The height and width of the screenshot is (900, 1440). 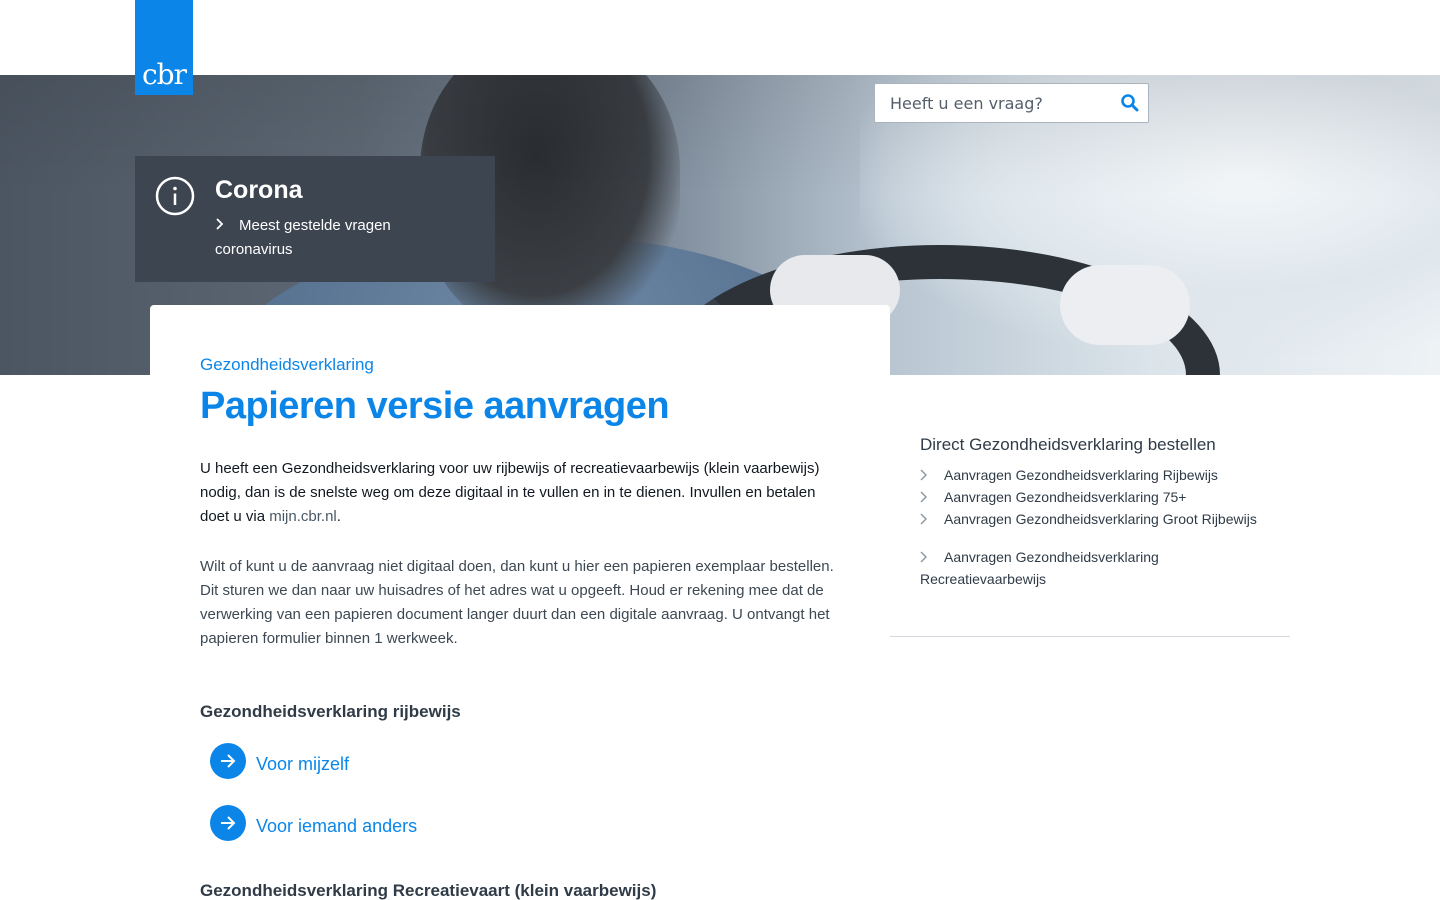 What do you see at coordinates (435, 406) in the screenshot?
I see `page-title: Papieren versie aanvragen` at bounding box center [435, 406].